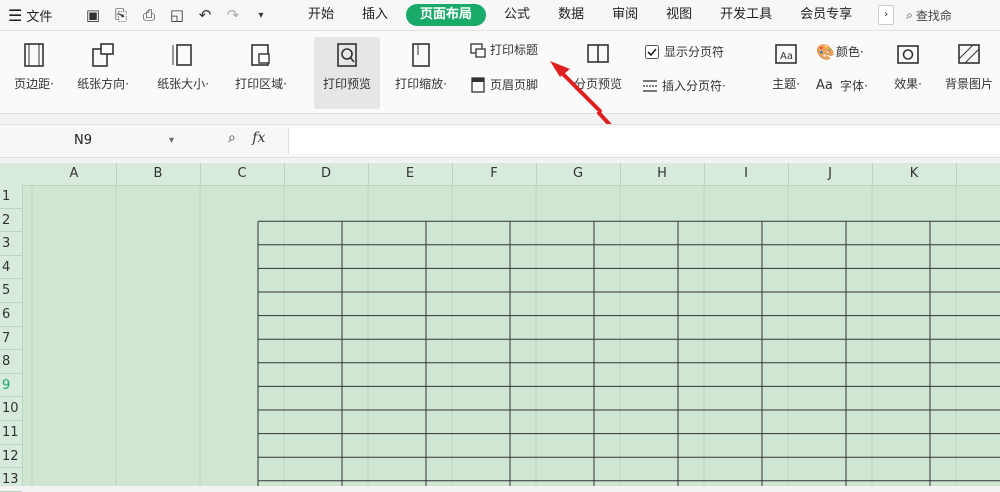 This screenshot has width=1000, height=492. What do you see at coordinates (74, 174) in the screenshot?
I see `column-header-a: A` at bounding box center [74, 174].